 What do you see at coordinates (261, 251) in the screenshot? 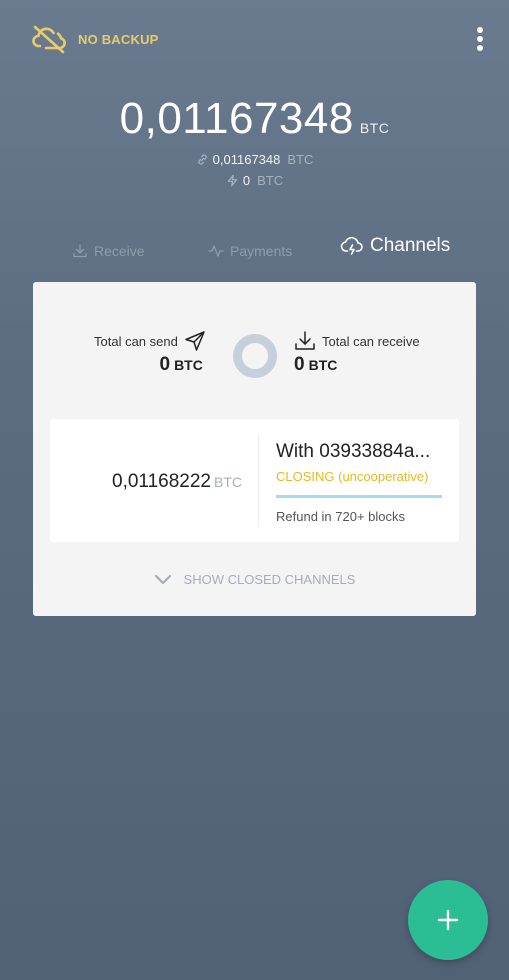
I see `tab-payments-label: Payments` at bounding box center [261, 251].